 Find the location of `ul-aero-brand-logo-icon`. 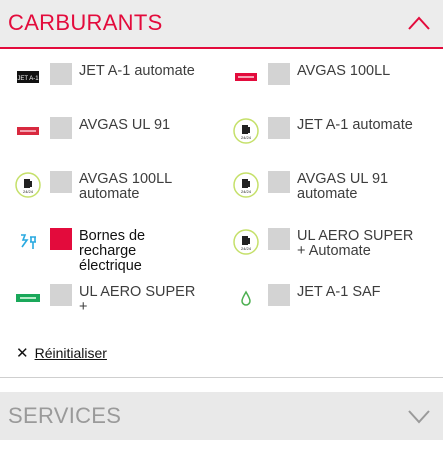

ul-aero-brand-logo-icon is located at coordinates (28, 298).